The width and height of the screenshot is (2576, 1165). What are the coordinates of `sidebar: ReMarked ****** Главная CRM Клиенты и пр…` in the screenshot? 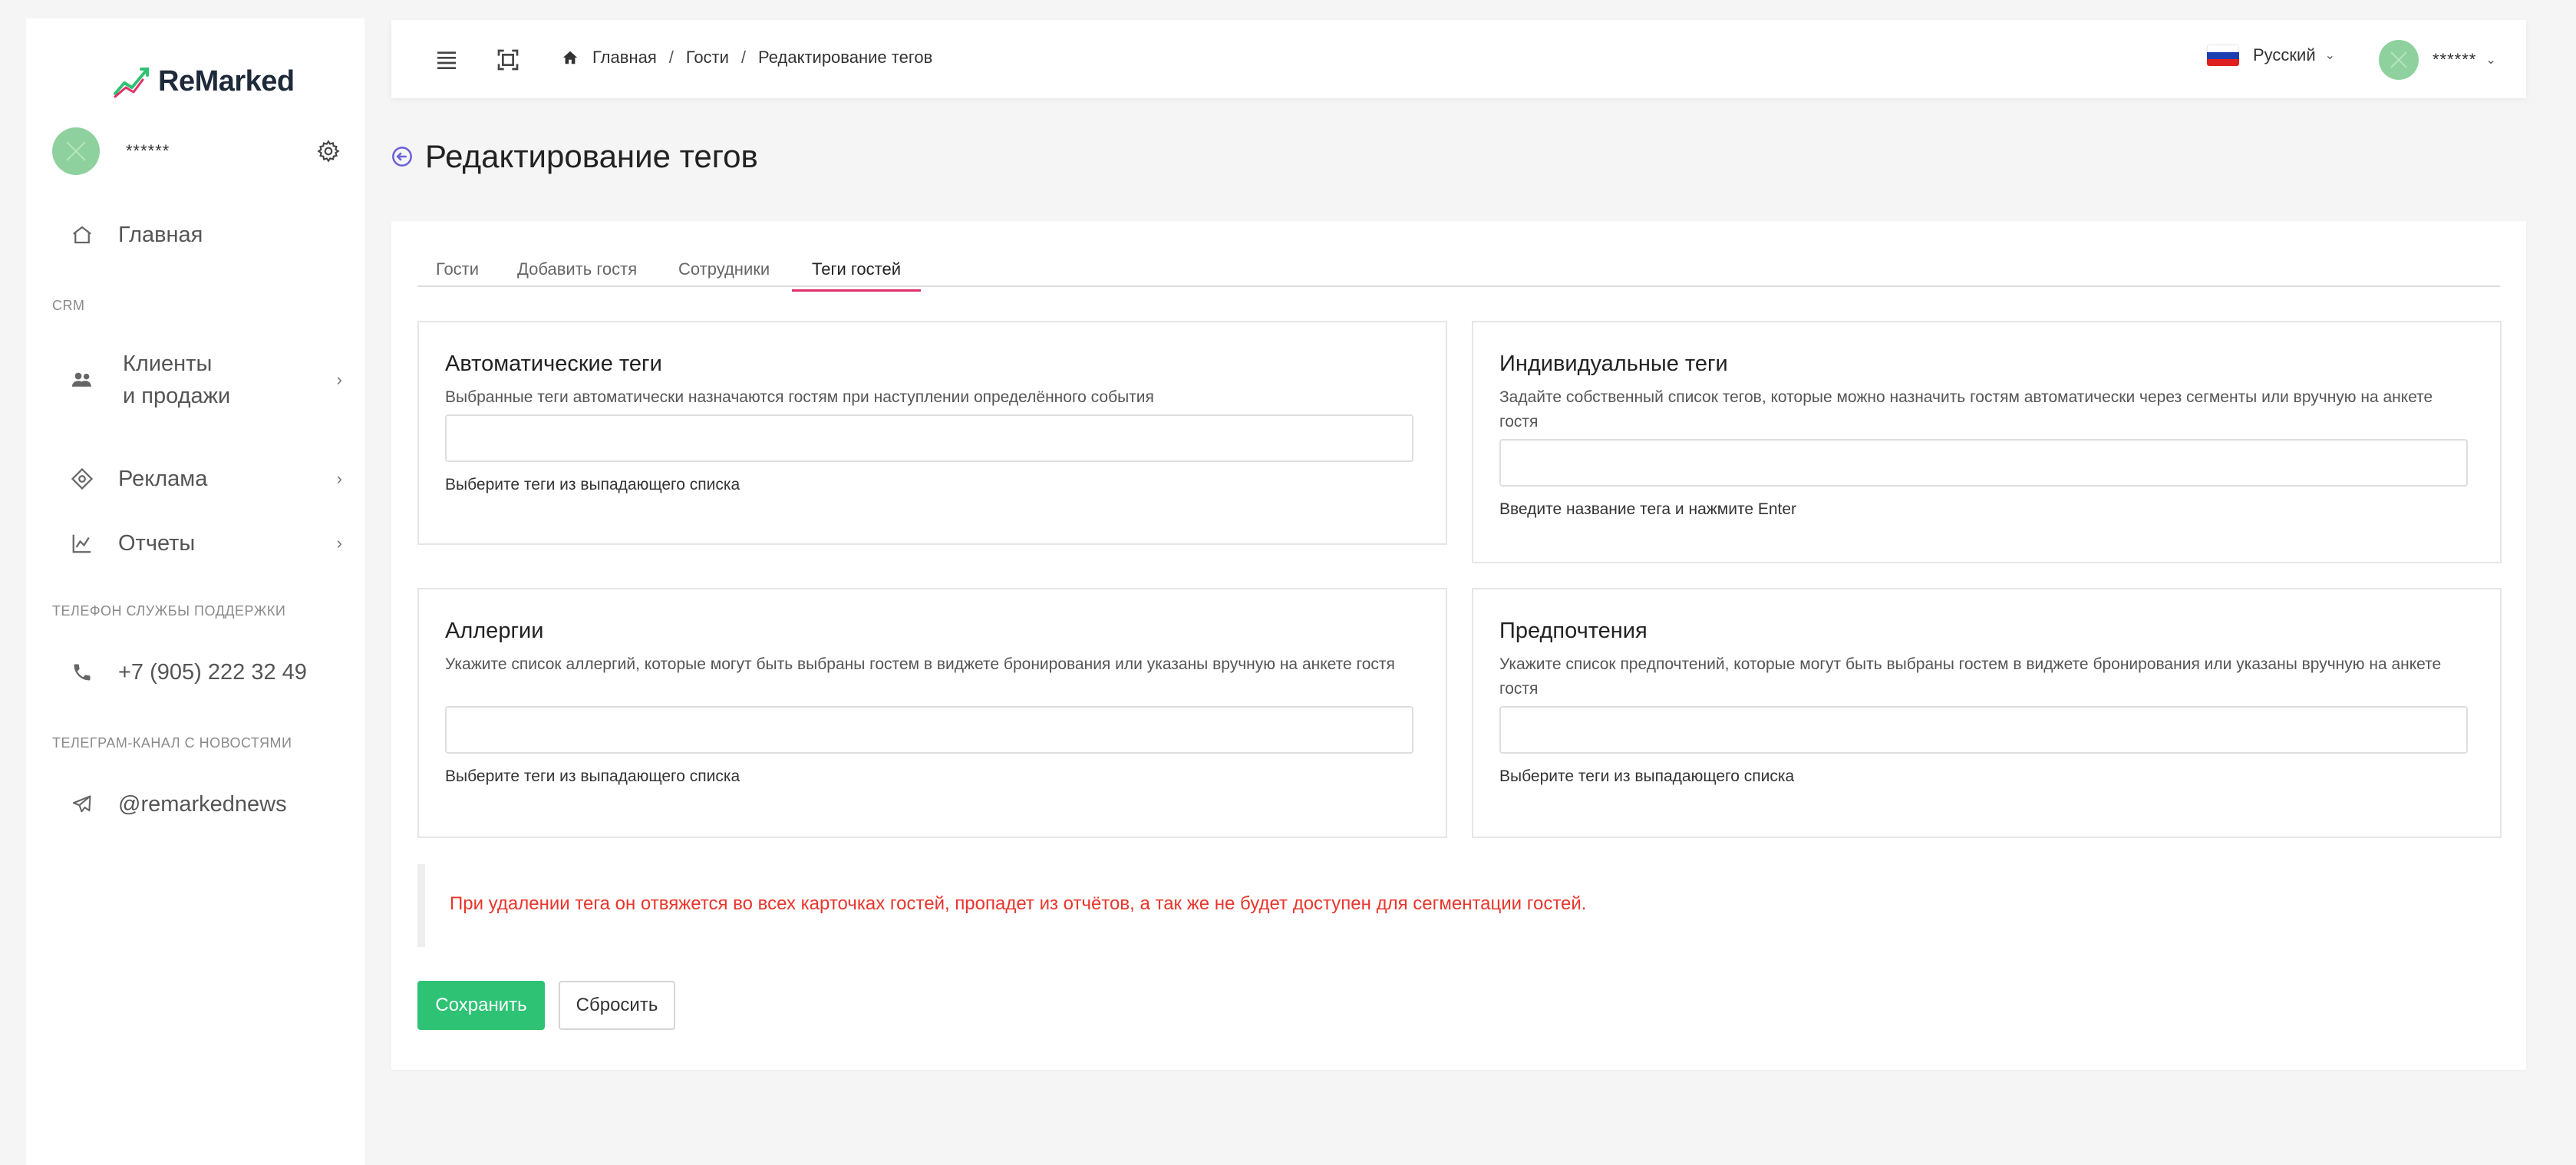 It's located at (195, 591).